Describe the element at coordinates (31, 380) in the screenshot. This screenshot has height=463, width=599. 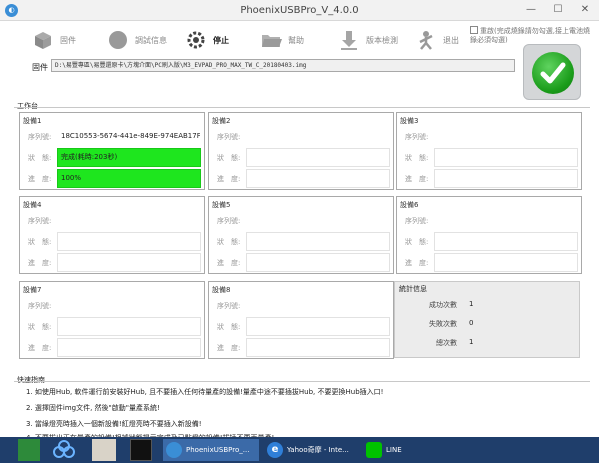
I see `quickstart-label: 快速指南` at that location.